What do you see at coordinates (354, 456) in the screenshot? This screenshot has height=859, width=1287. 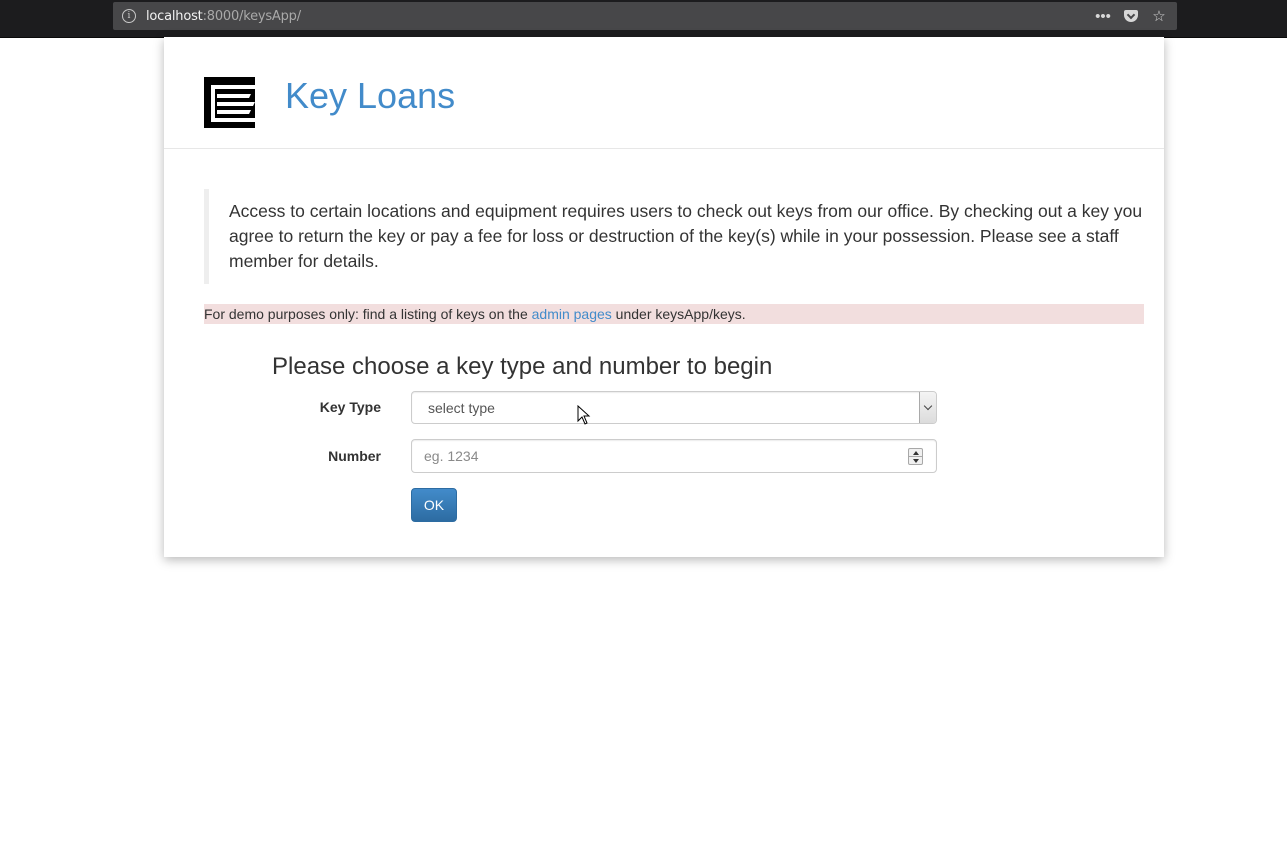 I see `number-label: Number` at bounding box center [354, 456].